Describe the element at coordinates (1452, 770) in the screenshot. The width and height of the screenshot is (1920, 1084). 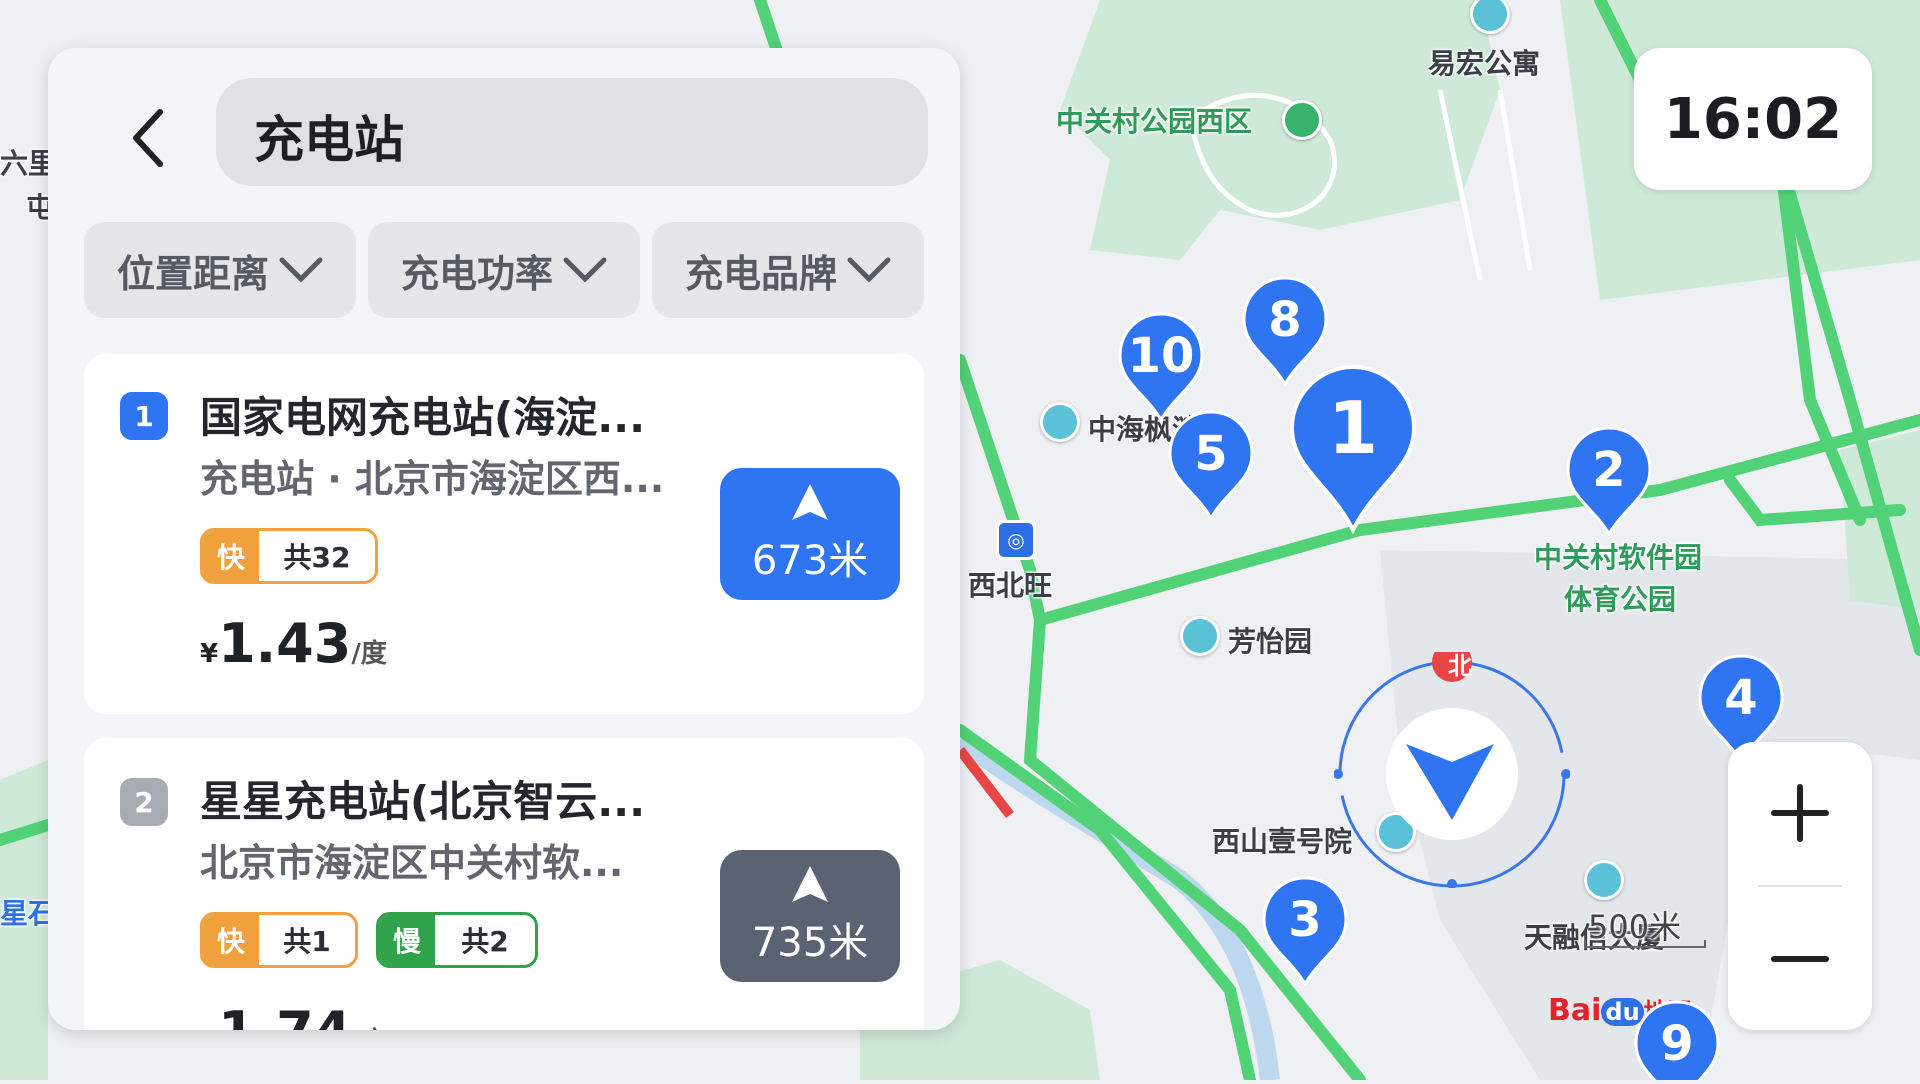
I see `current-location-compass` at that location.